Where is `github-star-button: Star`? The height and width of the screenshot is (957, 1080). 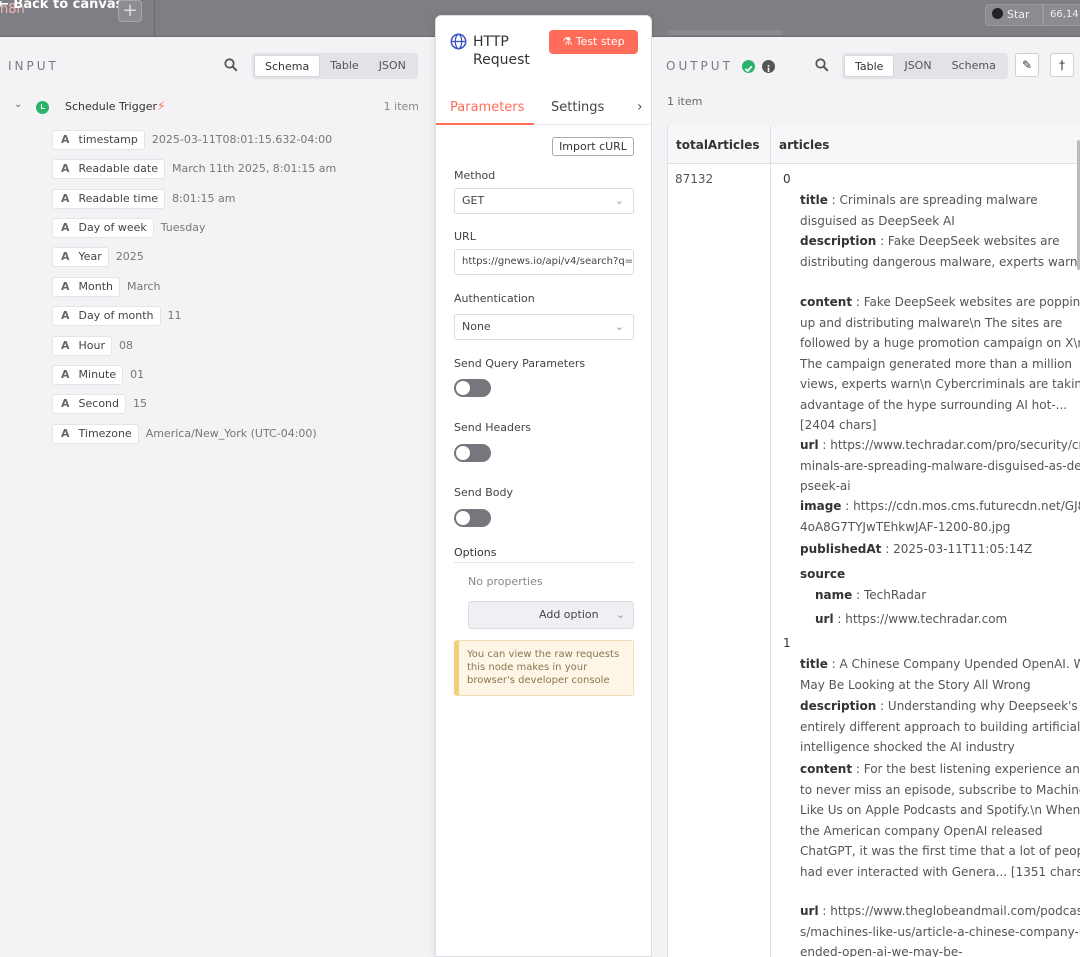 github-star-button: Star is located at coordinates (1014, 15).